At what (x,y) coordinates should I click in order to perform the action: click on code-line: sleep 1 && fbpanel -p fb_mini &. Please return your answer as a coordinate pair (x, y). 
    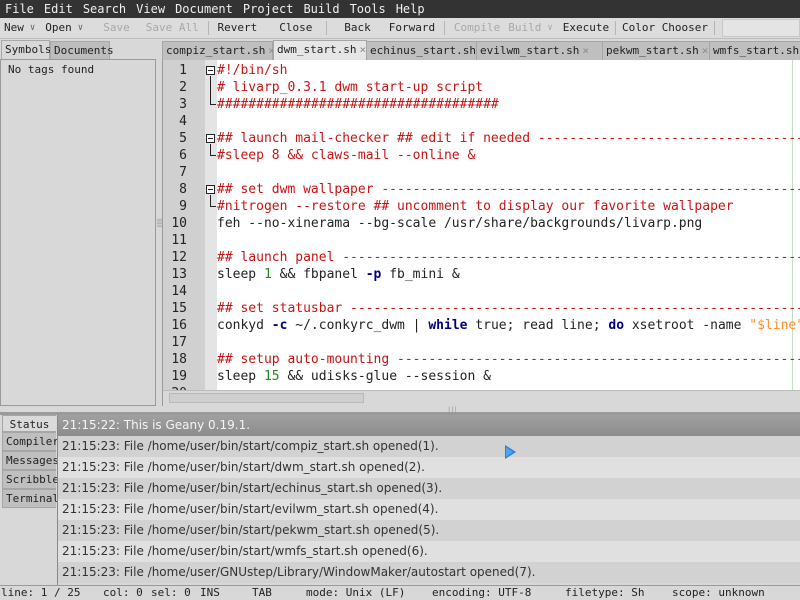
    Looking at the image, I should click on (338, 274).